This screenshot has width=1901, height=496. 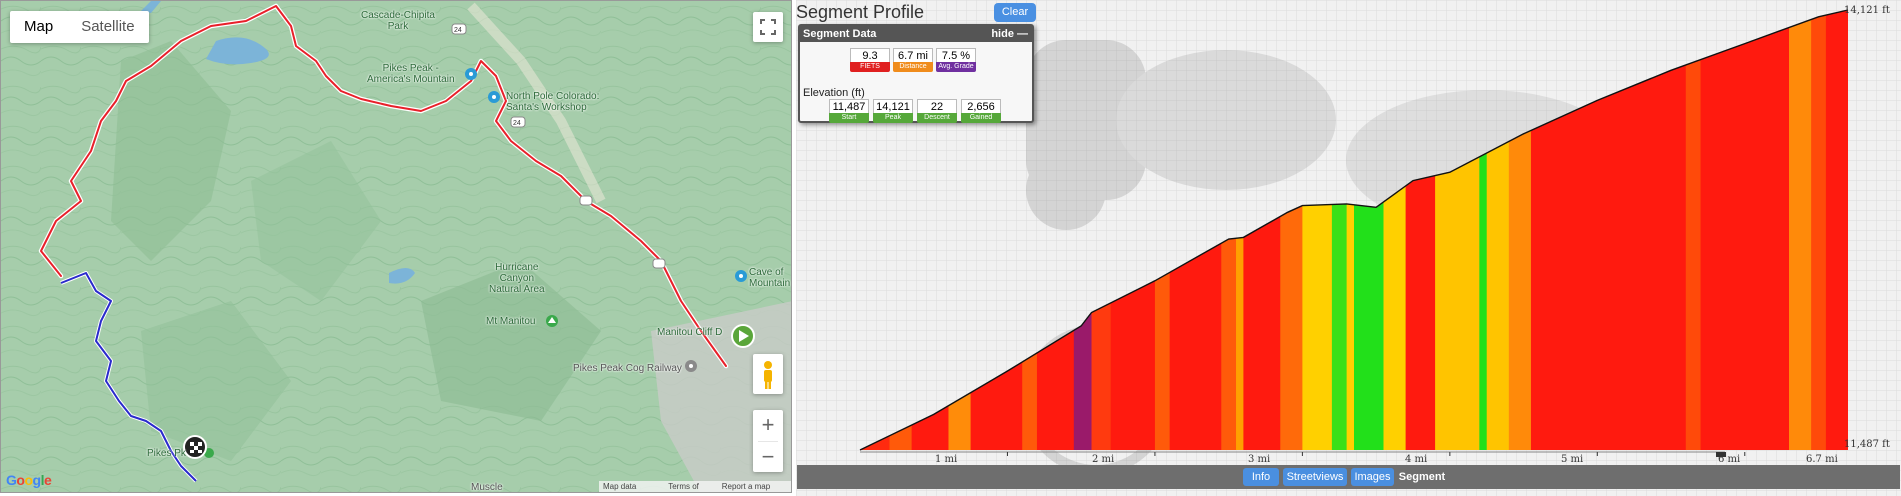 I want to click on pegman-icon, so click(x=768, y=375).